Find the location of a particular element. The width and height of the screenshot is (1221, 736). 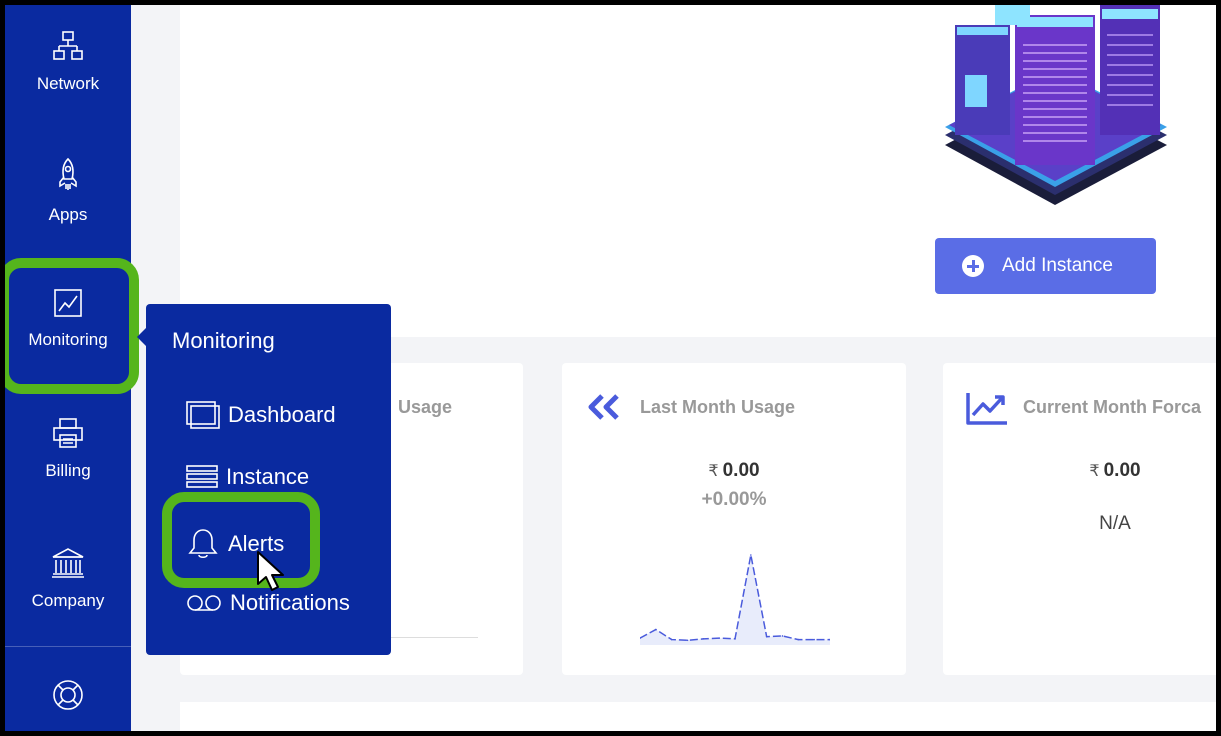

voicemail-icon is located at coordinates (204, 603).